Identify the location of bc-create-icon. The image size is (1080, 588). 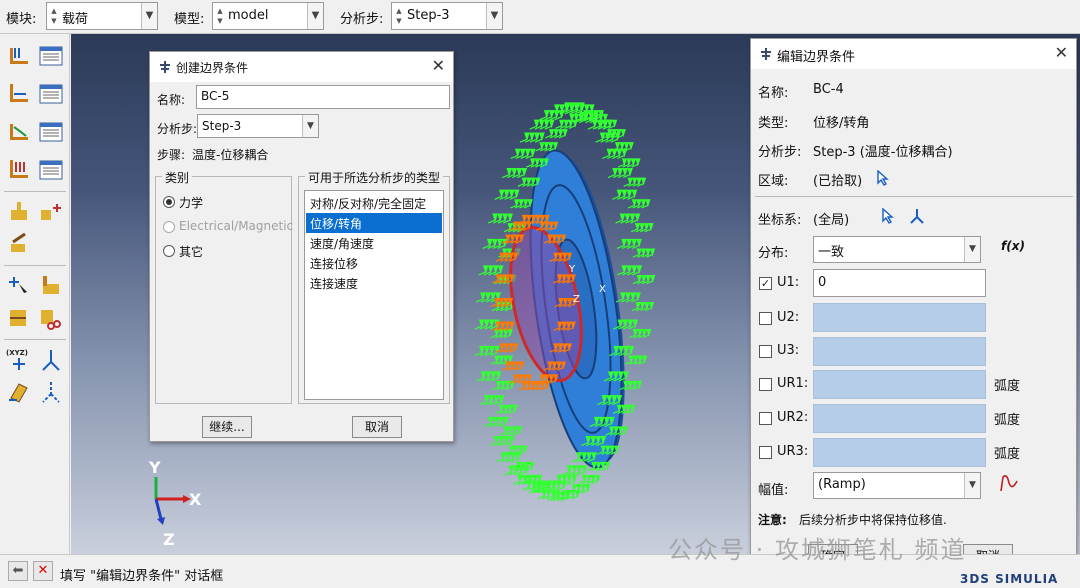
(19, 56).